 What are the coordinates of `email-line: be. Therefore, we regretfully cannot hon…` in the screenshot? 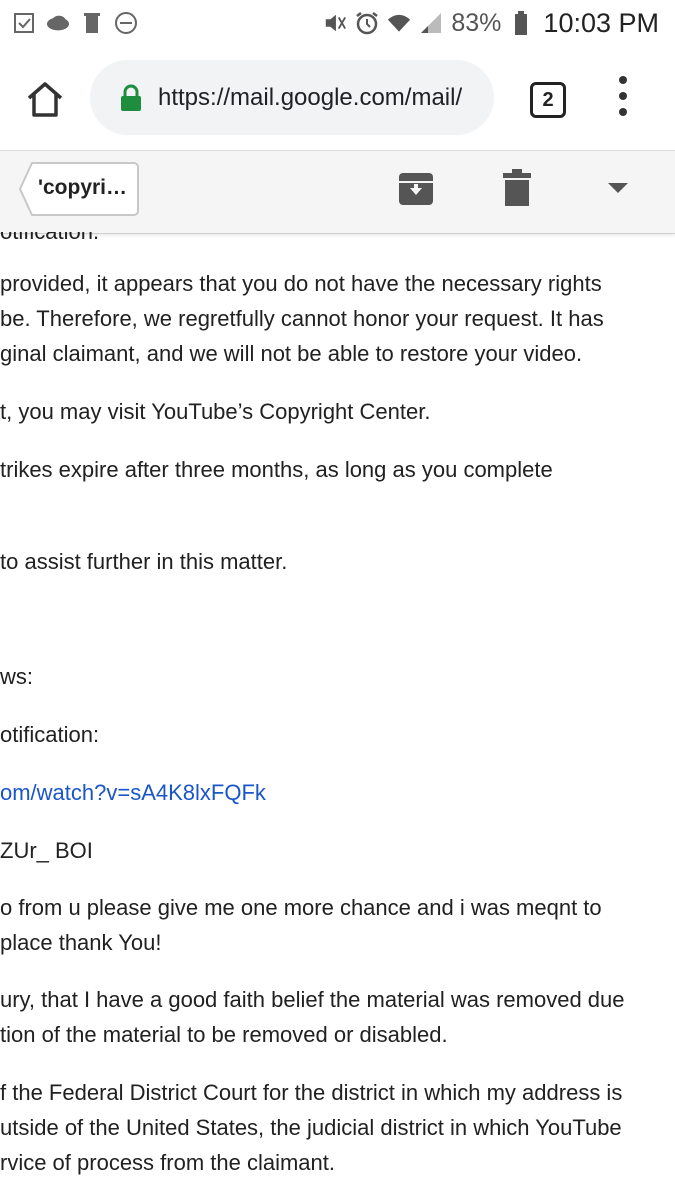 It's located at (302, 318).